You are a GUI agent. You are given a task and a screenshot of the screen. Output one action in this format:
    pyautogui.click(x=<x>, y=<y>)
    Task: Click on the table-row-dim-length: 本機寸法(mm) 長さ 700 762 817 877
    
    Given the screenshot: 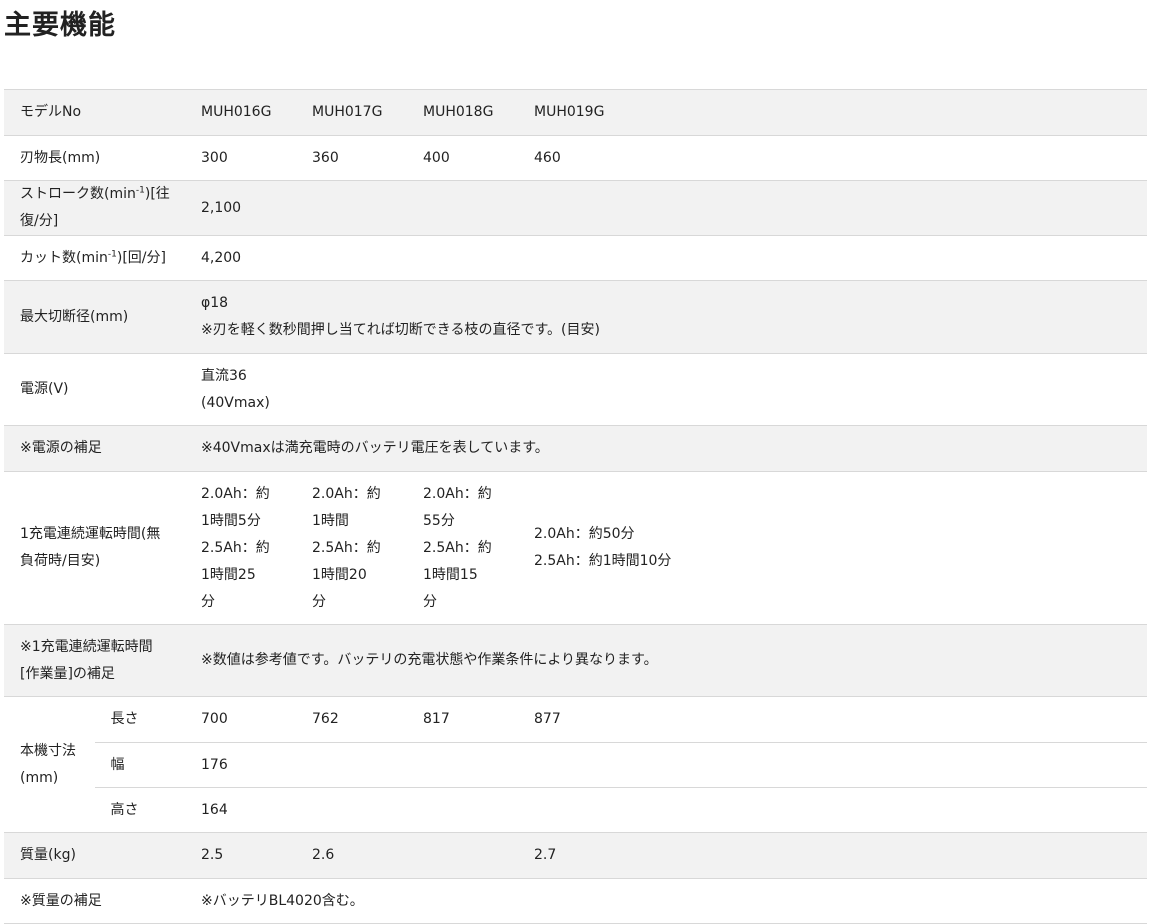 What is the action you would take?
    pyautogui.click(x=575, y=764)
    